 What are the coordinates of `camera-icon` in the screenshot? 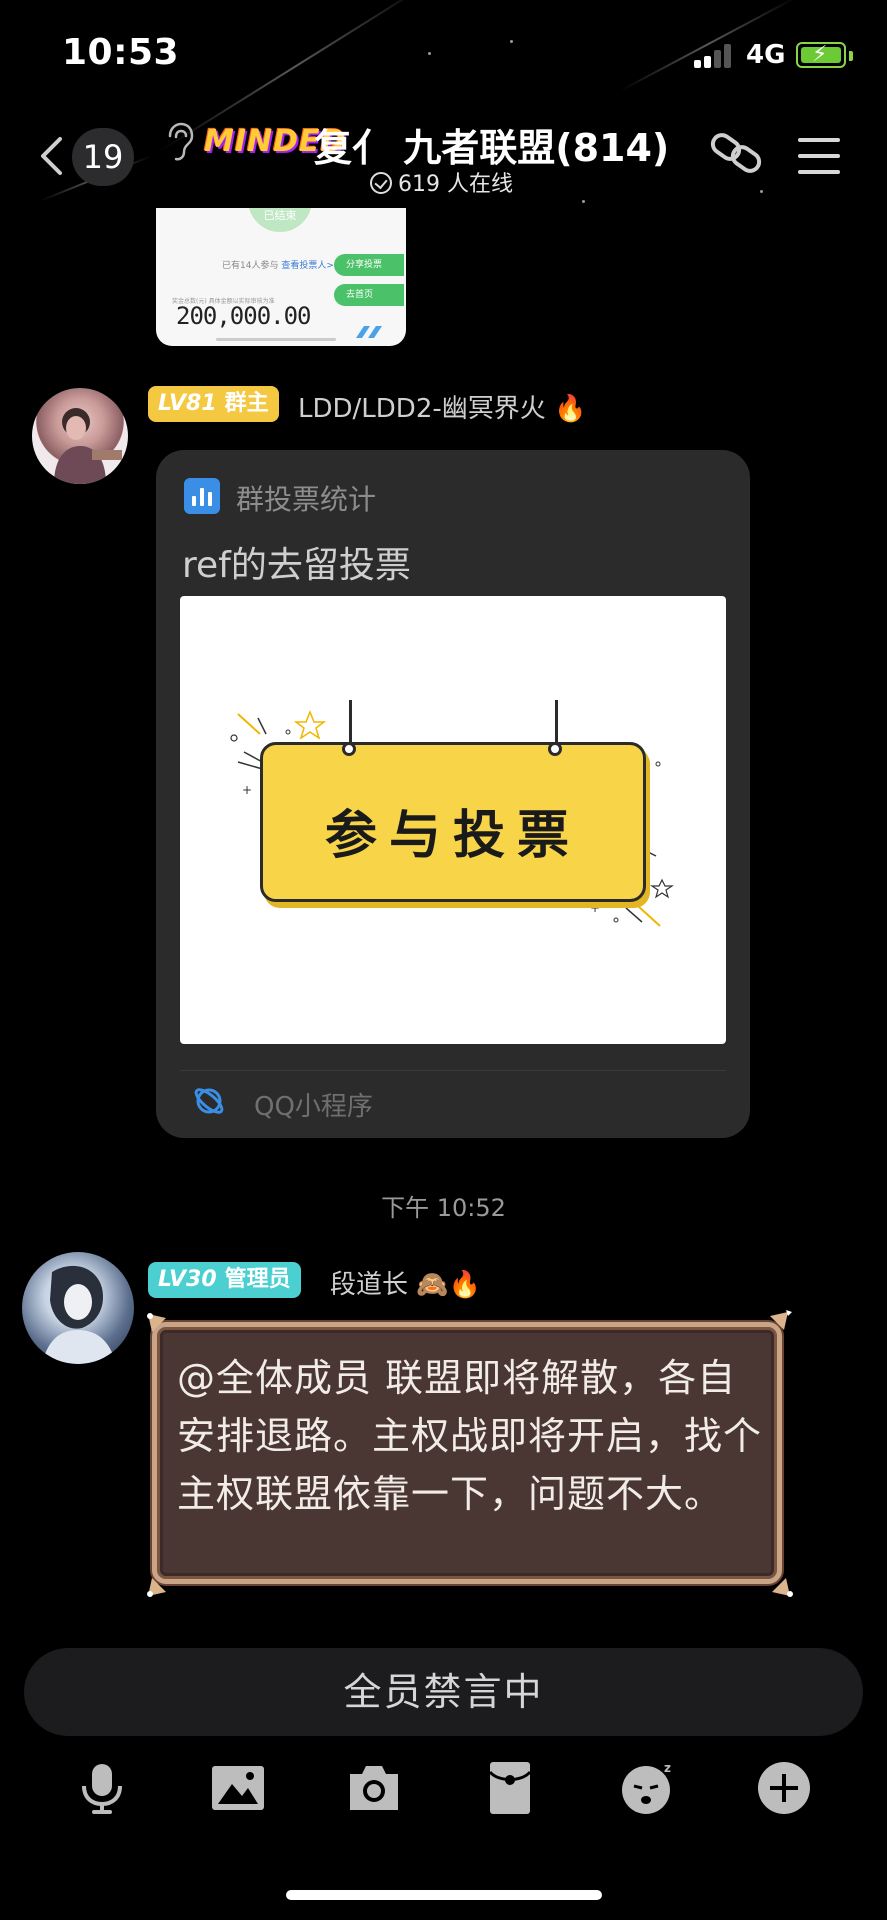 It's located at (374, 1788).